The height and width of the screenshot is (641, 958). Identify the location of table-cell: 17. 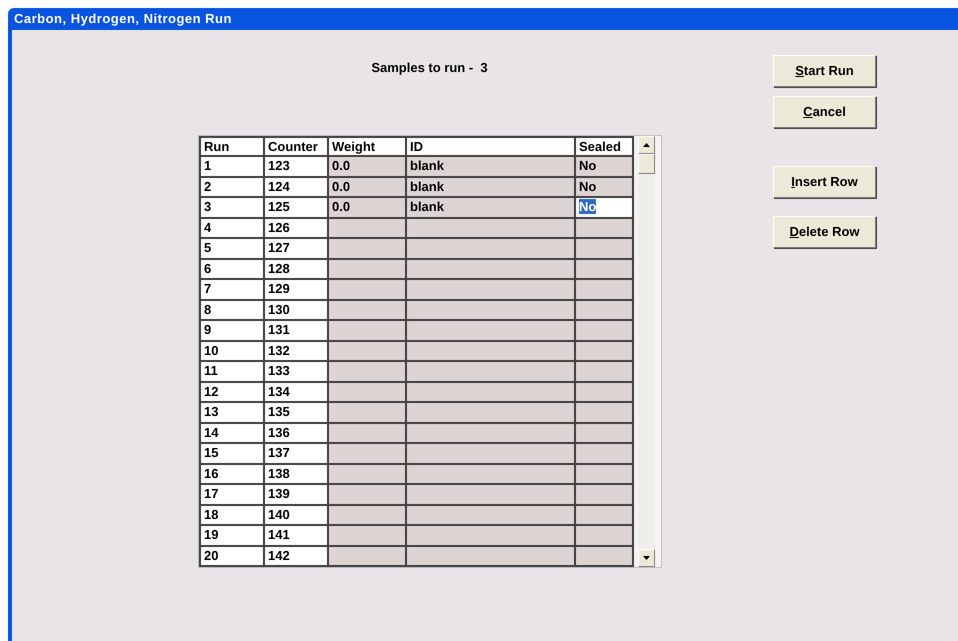
(233, 495).